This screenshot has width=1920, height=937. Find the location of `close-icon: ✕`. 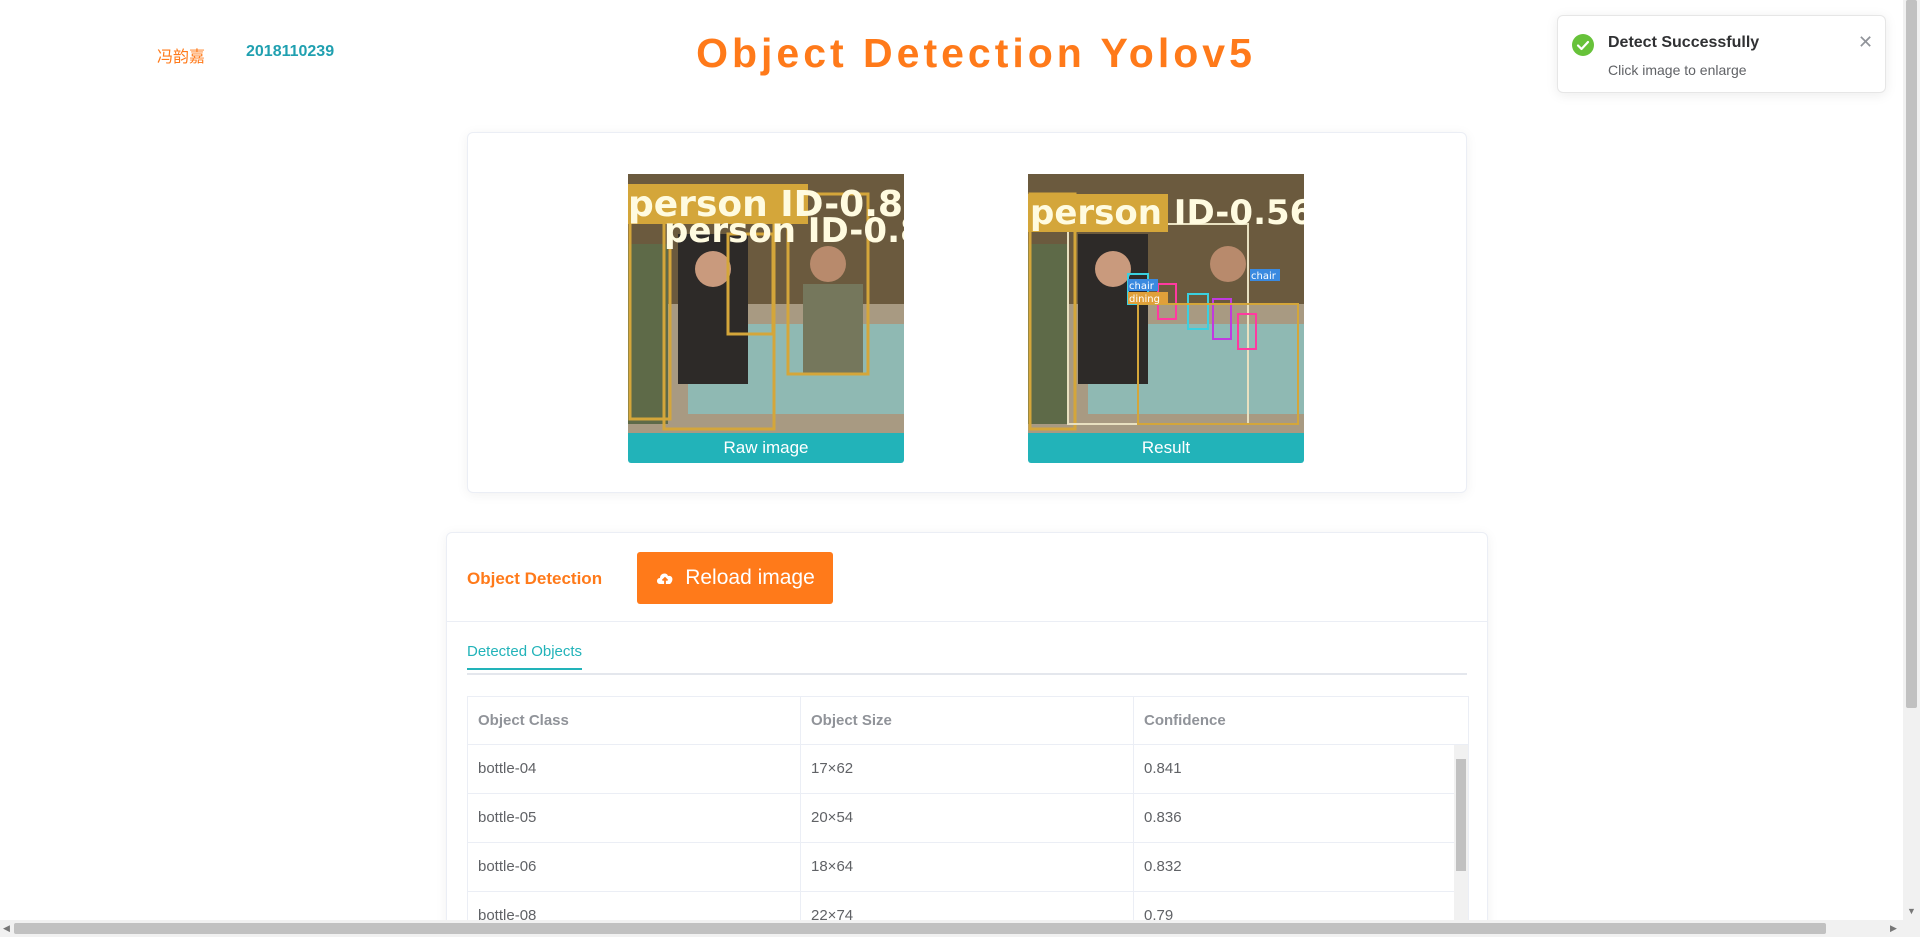

close-icon: ✕ is located at coordinates (1865, 42).